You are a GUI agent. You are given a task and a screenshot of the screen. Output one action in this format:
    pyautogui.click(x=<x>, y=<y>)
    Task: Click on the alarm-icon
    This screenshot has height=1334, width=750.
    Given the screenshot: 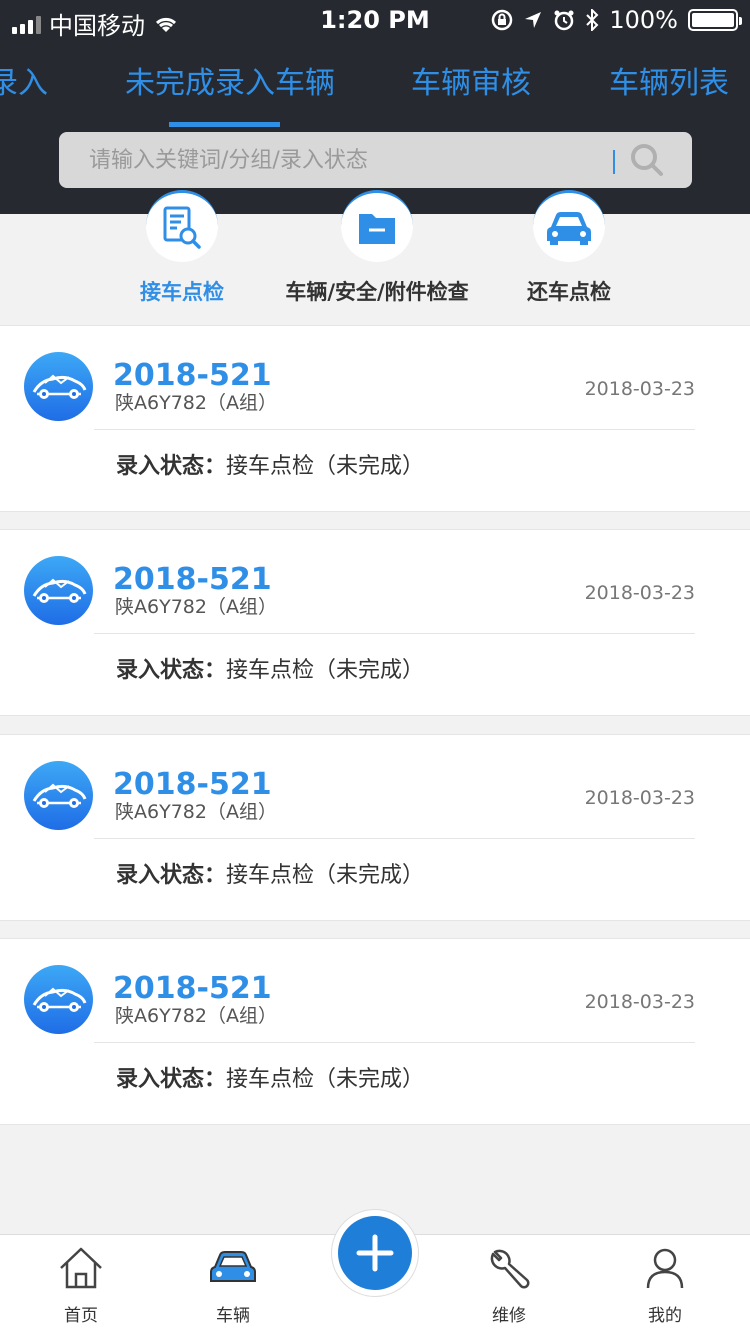 What is the action you would take?
    pyautogui.click(x=564, y=20)
    